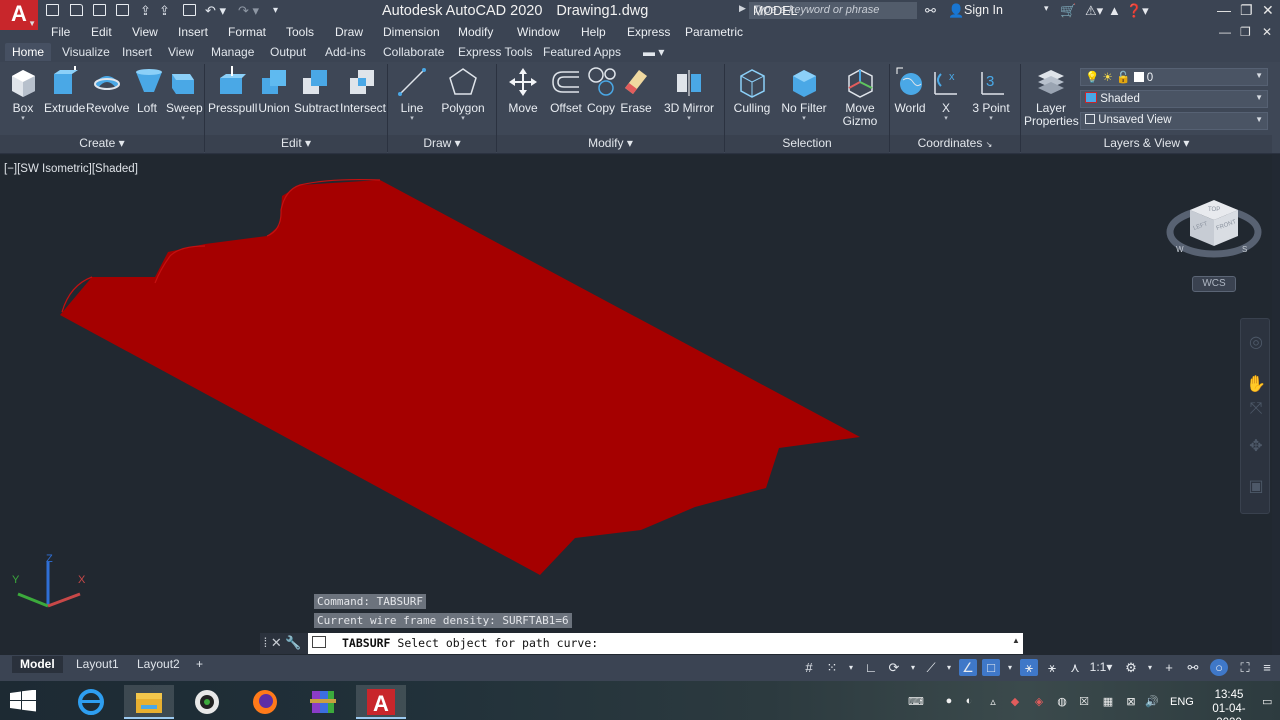 The image size is (1280, 720). I want to click on tab-layout1: Layout1, so click(97, 664).